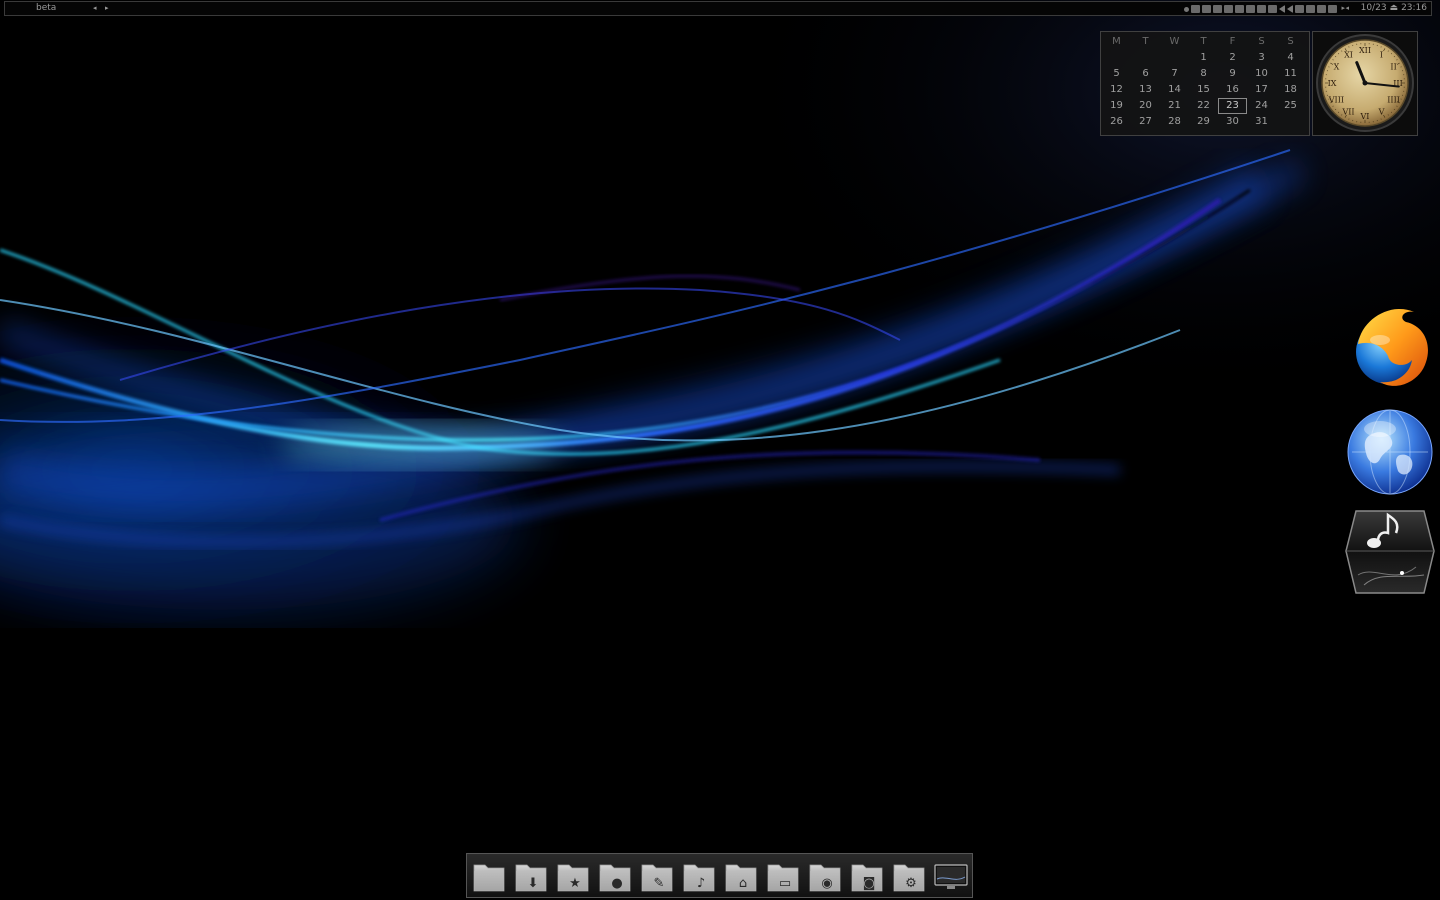 Image resolution: width=1440 pixels, height=900 pixels. What do you see at coordinates (1203, 41) in the screenshot?
I see `calendar-weekday: T` at bounding box center [1203, 41].